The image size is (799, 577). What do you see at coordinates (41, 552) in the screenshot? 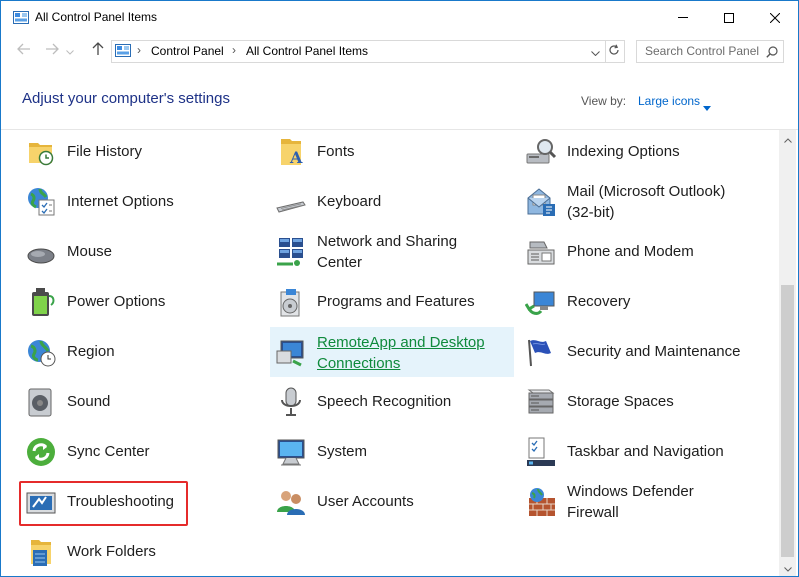
I see `work-folders-icon` at bounding box center [41, 552].